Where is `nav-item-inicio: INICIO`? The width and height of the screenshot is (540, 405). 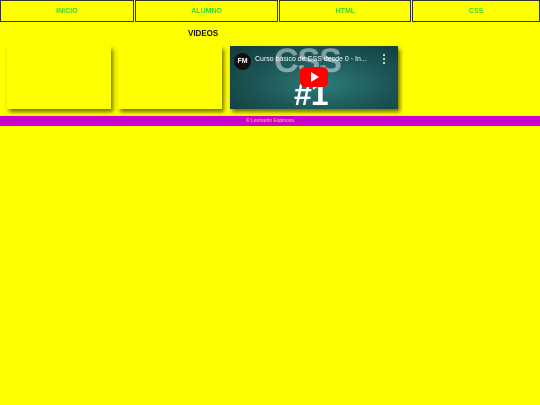
nav-item-inicio: INICIO is located at coordinates (67, 11).